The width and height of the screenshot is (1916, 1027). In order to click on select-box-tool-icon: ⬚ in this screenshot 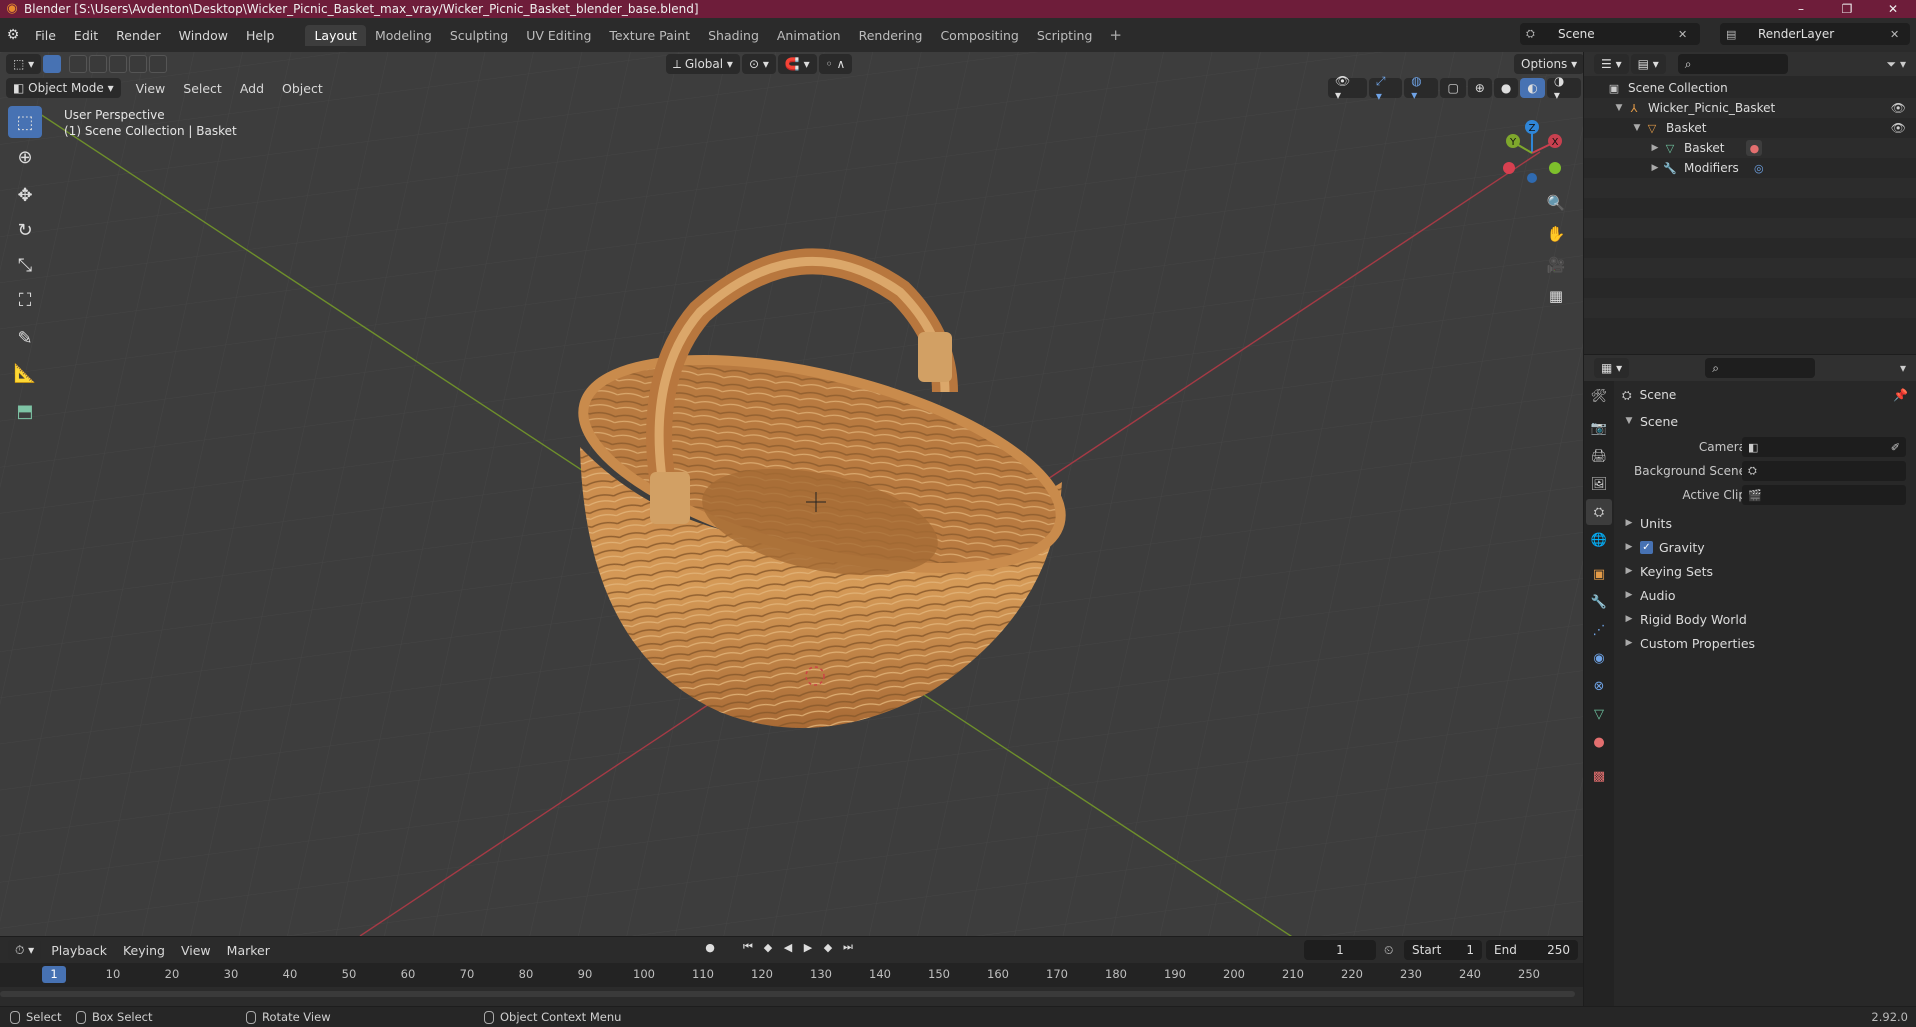, I will do `click(25, 122)`.